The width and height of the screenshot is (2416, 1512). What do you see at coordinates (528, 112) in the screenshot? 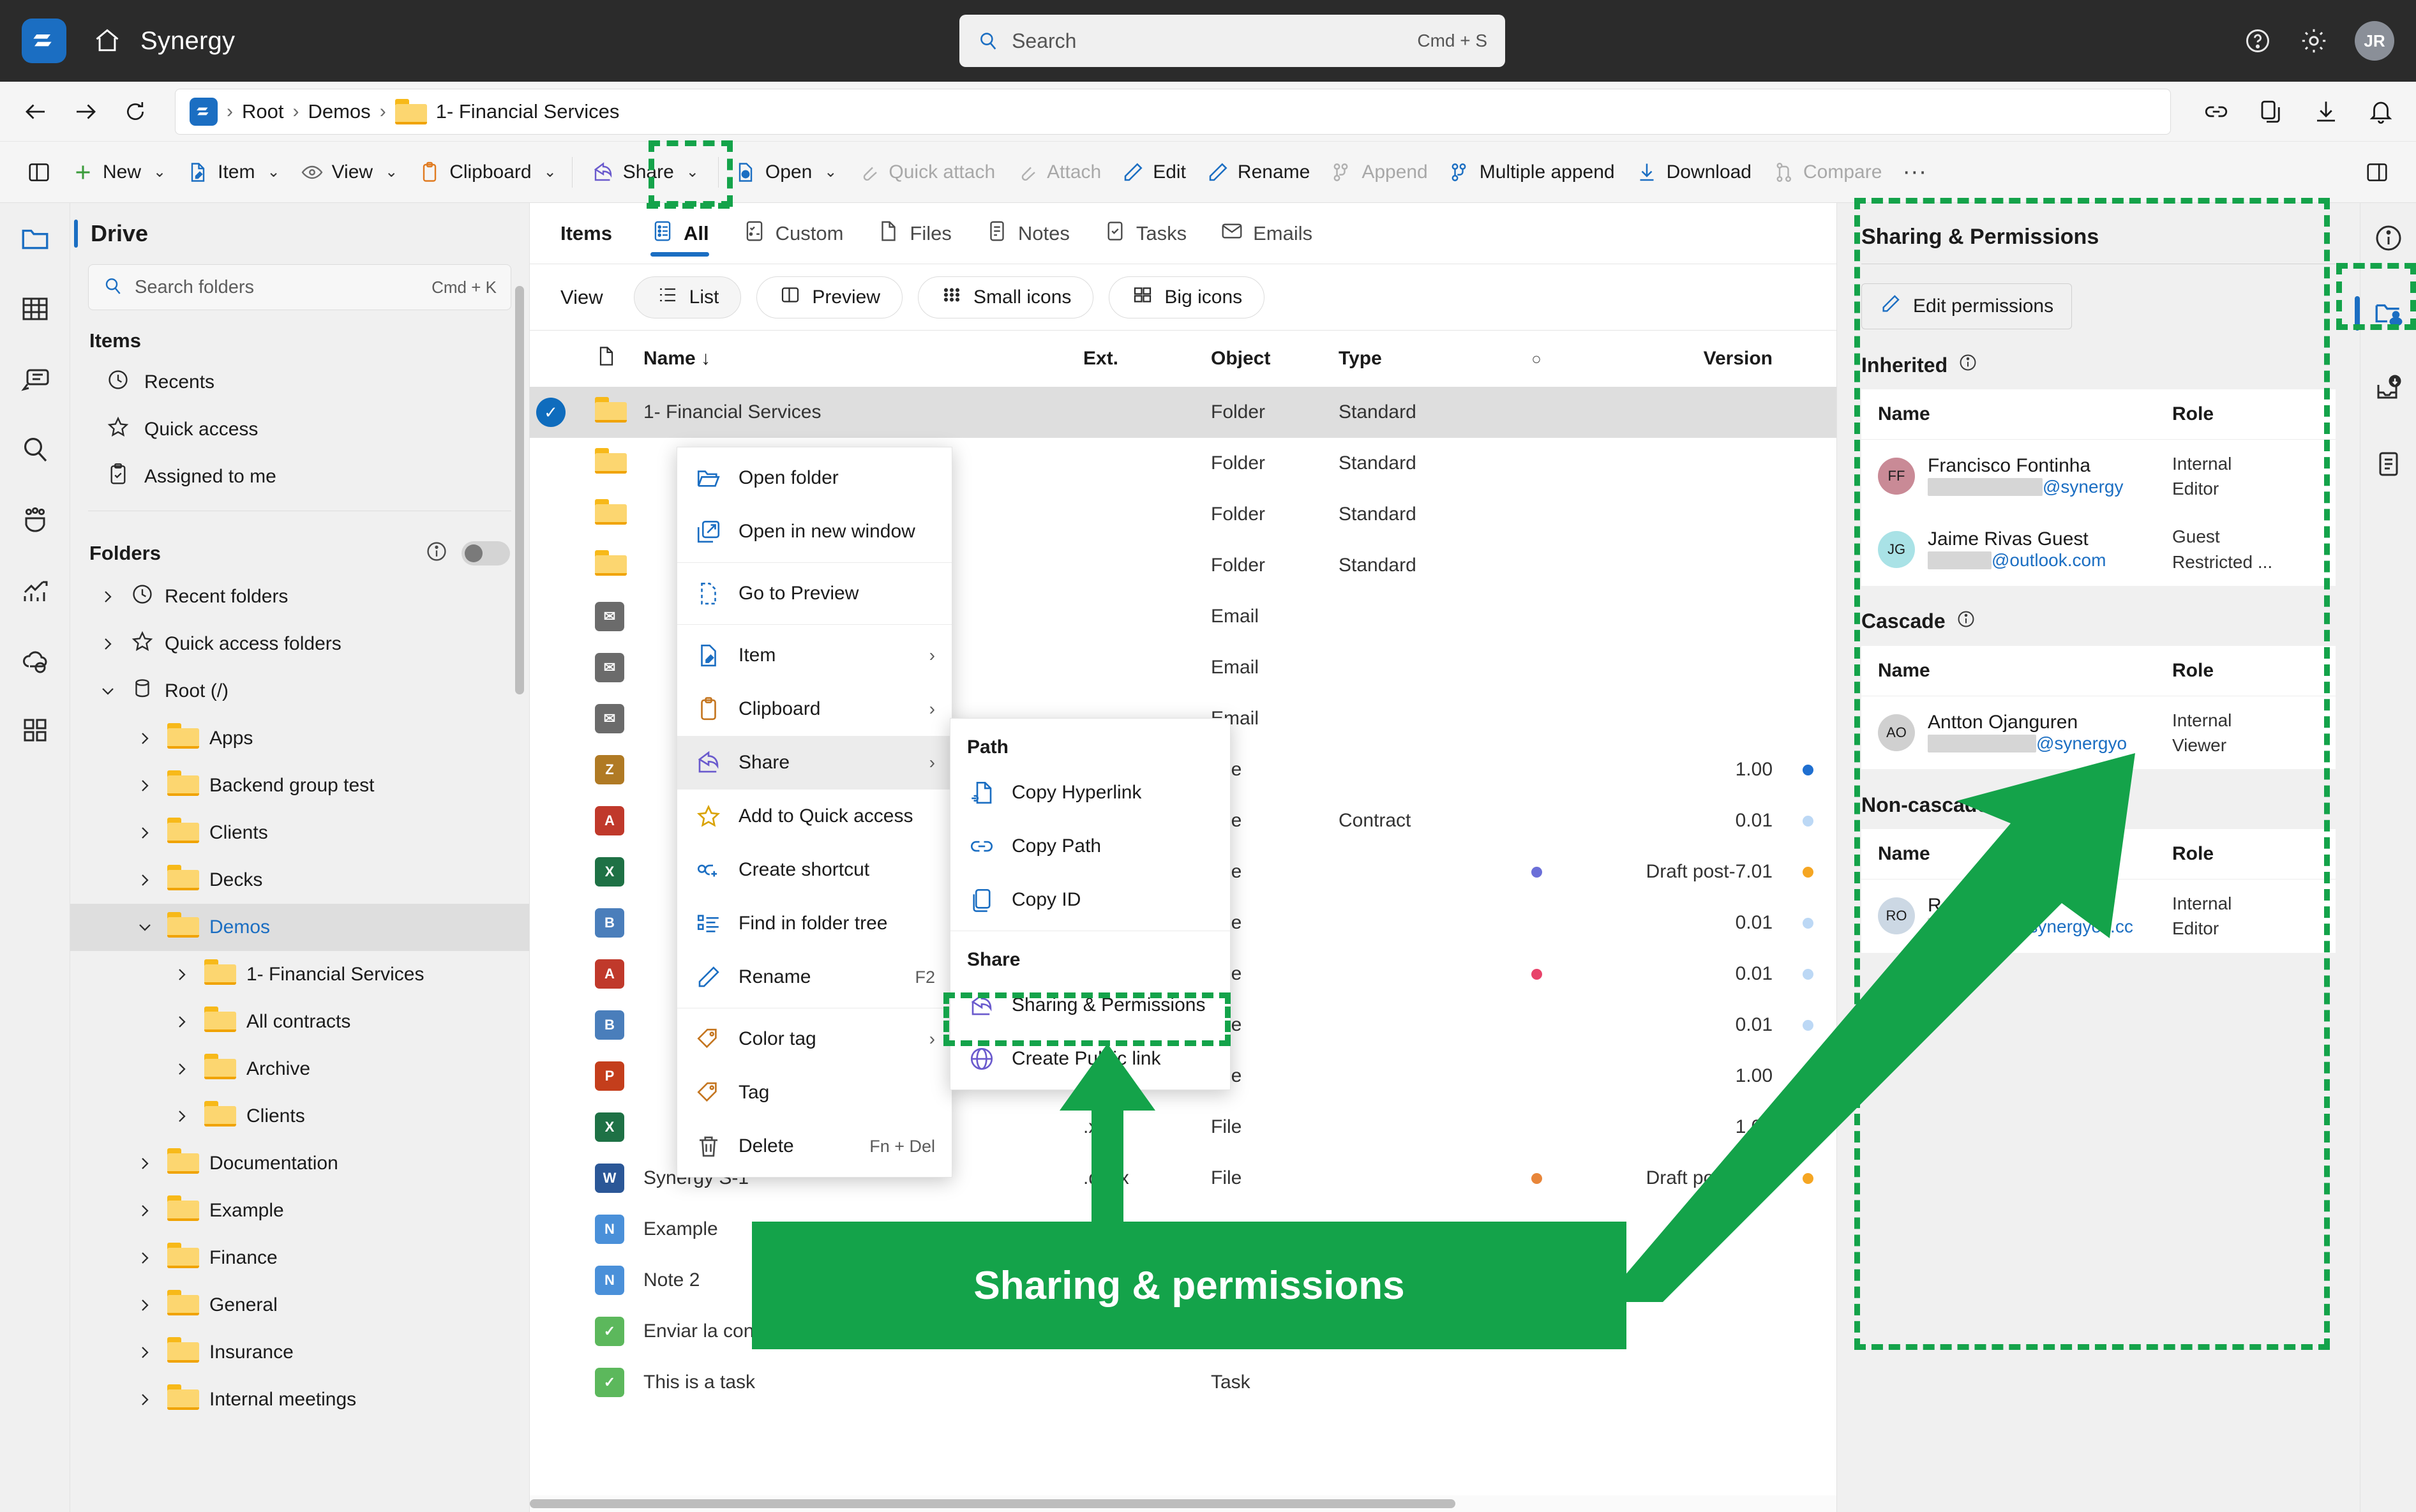
I see `breadcrumb-item-current: 1- Financial Services` at bounding box center [528, 112].